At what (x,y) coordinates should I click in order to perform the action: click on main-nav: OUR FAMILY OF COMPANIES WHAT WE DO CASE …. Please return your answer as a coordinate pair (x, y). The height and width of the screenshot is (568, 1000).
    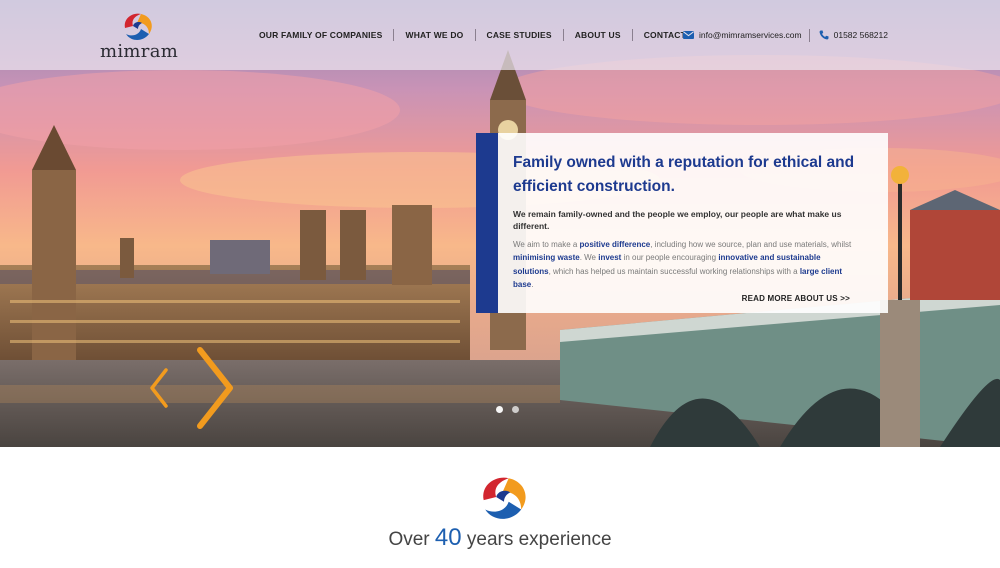
    Looking at the image, I should click on (472, 35).